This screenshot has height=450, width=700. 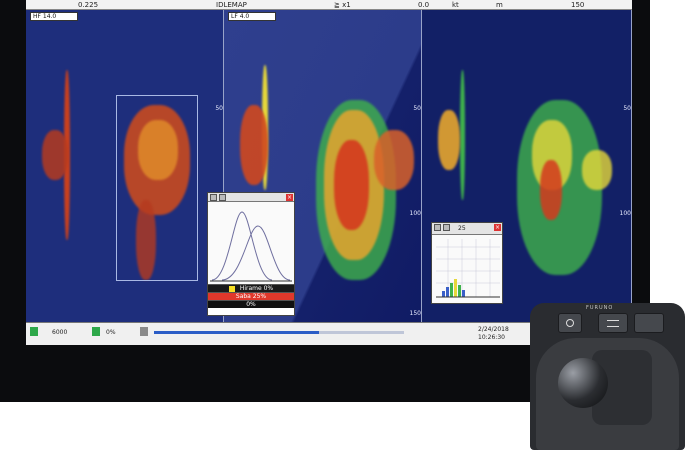 What do you see at coordinates (491, 337) in the screenshot?
I see `time-text: 10:26:30` at bounding box center [491, 337].